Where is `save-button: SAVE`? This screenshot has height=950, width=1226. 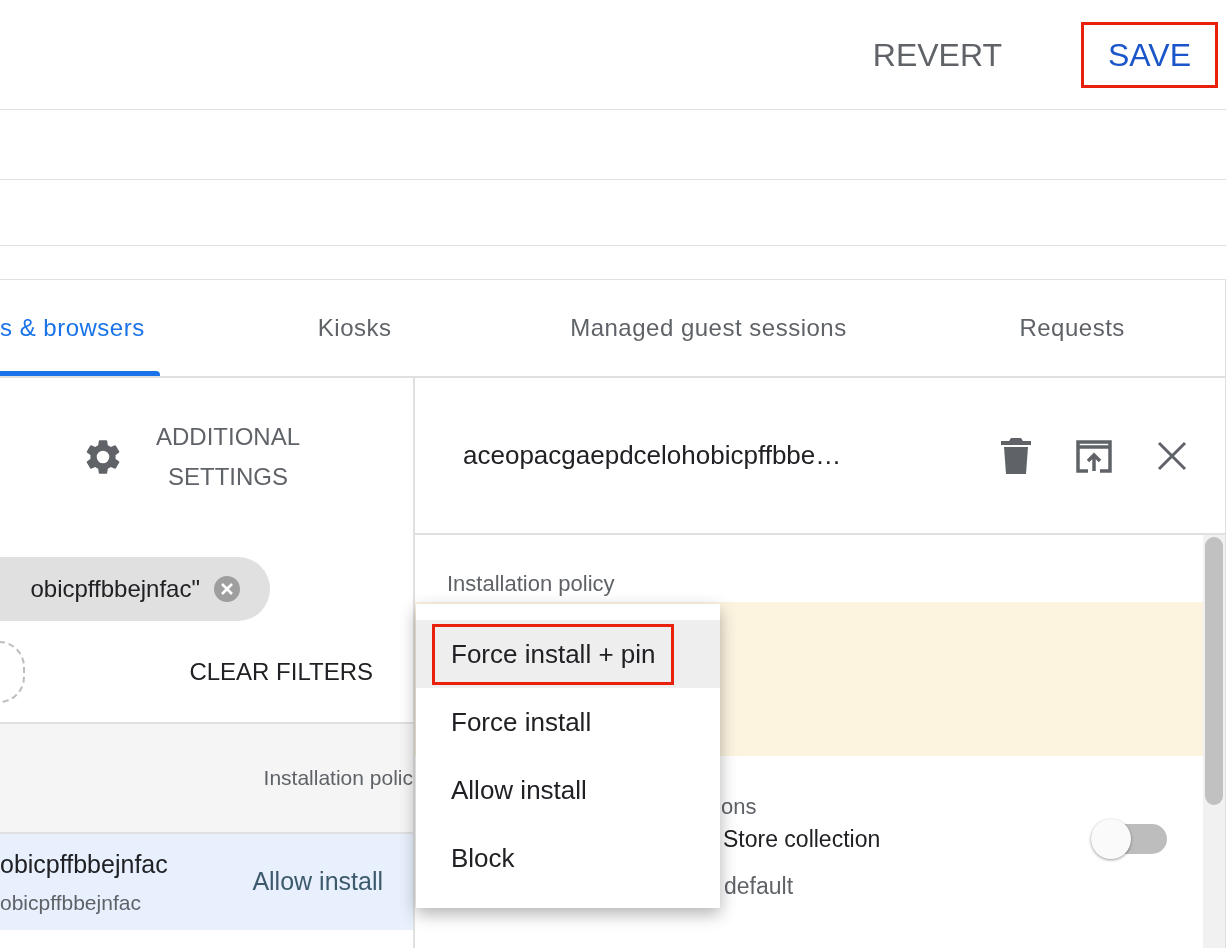 save-button: SAVE is located at coordinates (1149, 54).